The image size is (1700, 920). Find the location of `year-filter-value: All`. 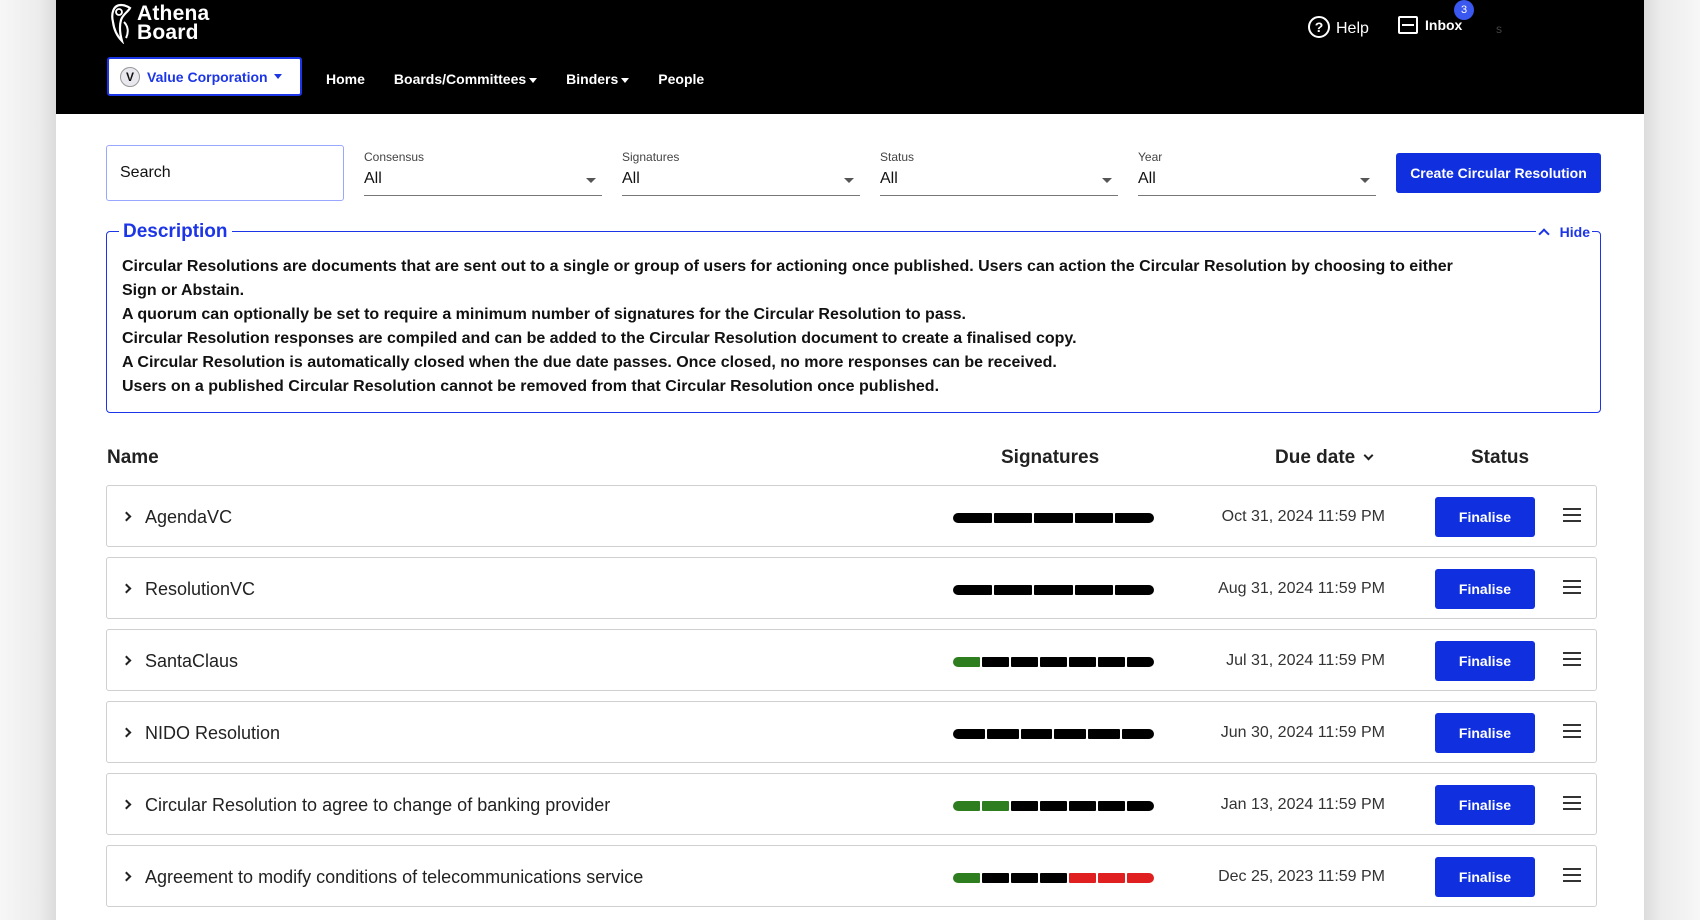

year-filter-value: All is located at coordinates (1147, 178).